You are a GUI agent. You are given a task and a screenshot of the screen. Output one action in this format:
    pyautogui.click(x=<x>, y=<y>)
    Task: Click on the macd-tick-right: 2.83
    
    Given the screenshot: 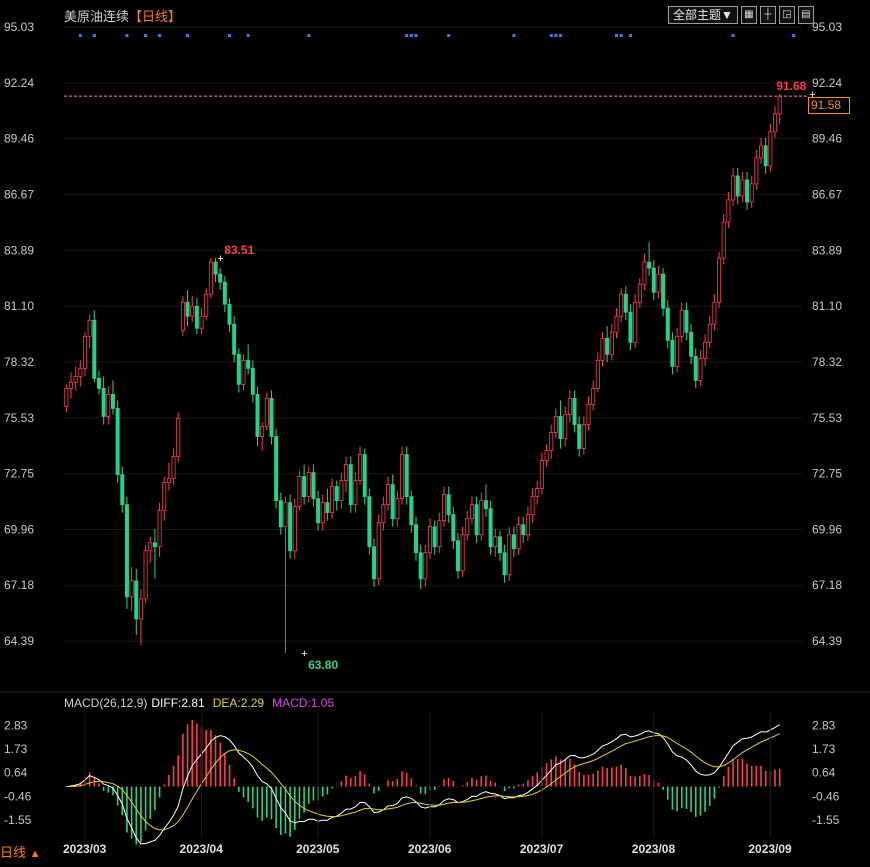 What is the action you would take?
    pyautogui.click(x=824, y=725)
    